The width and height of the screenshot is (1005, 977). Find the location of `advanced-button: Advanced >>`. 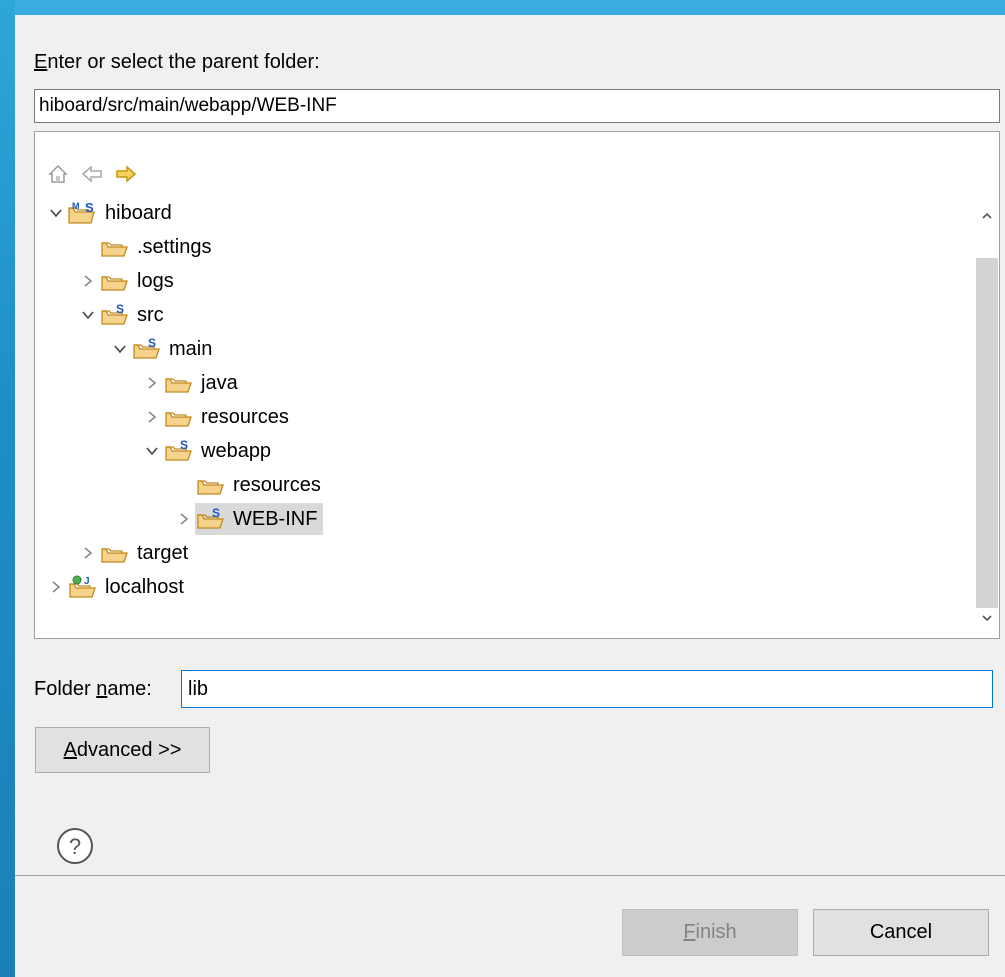

advanced-button: Advanced >> is located at coordinates (122, 750).